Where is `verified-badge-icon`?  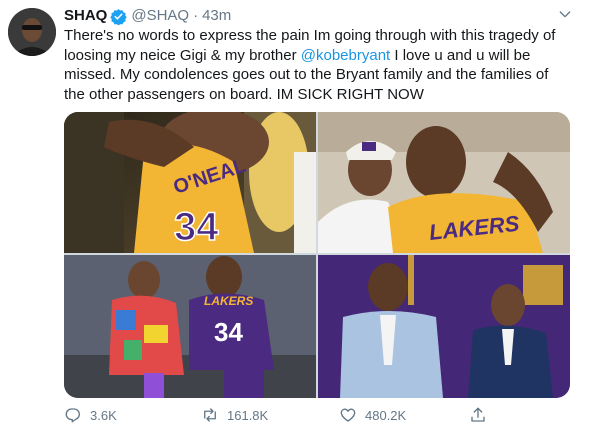
verified-badge-icon is located at coordinates (119, 16).